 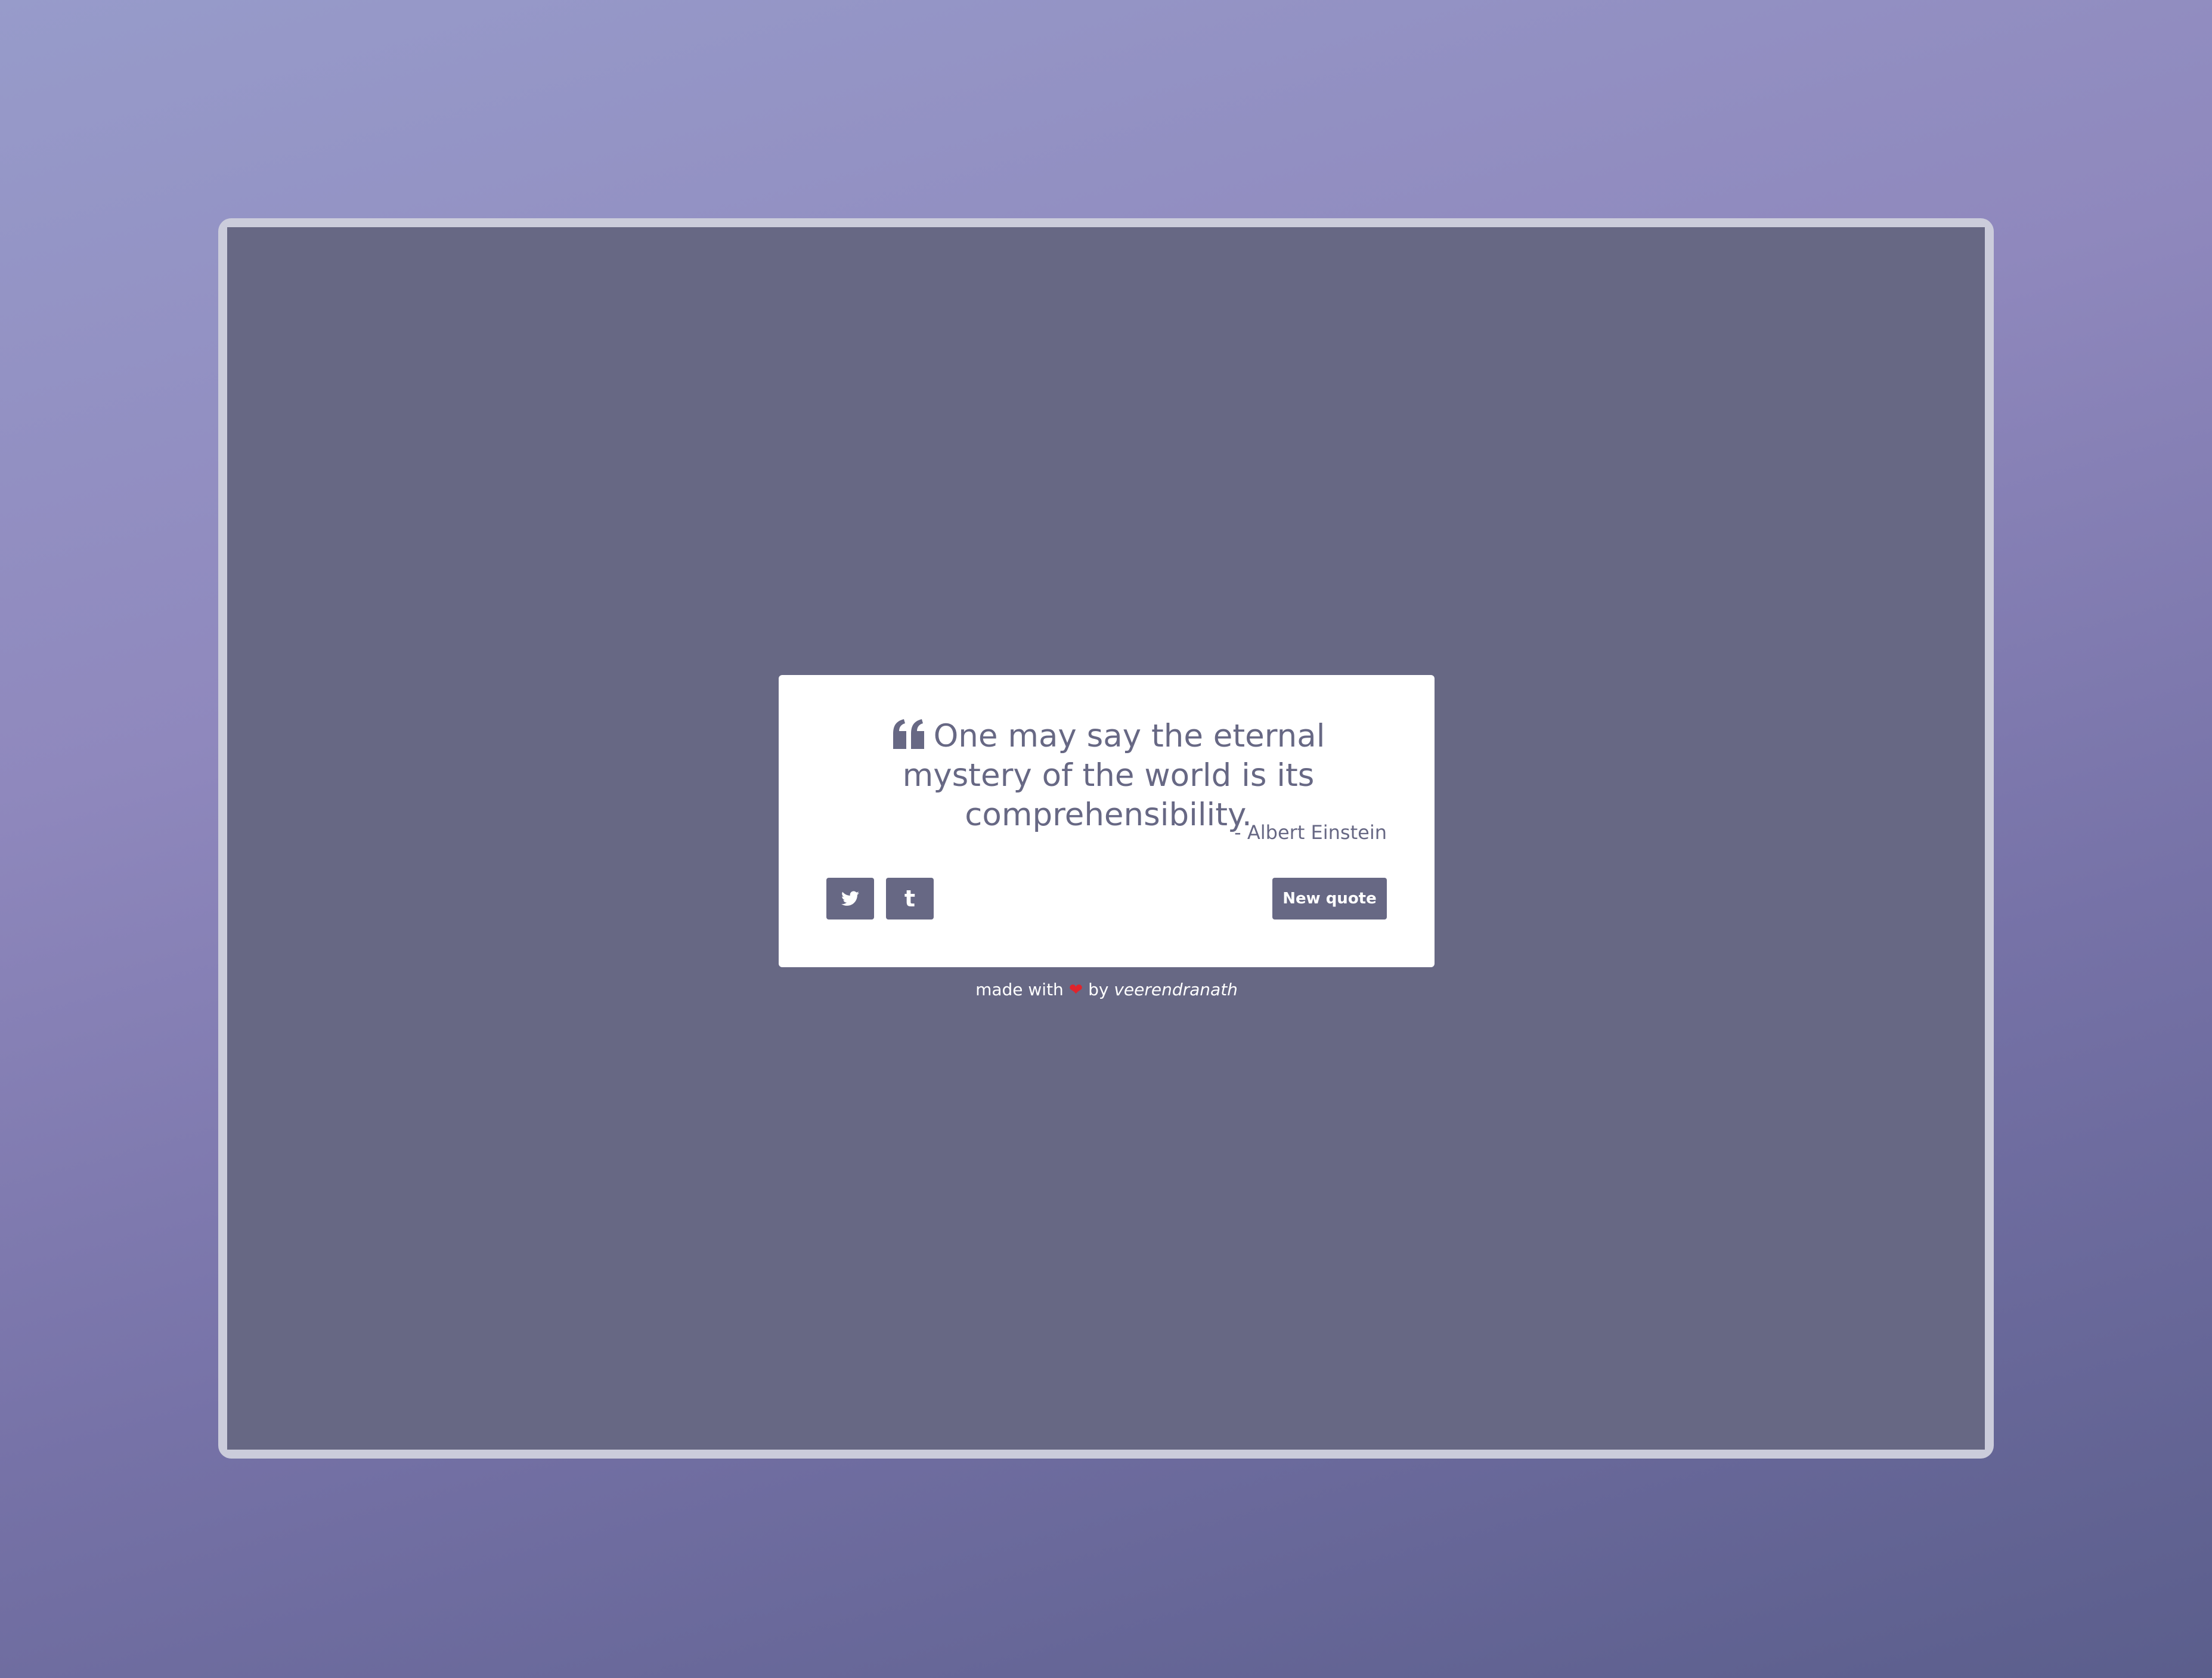 I want to click on quote-author: - Albert Einstein, so click(x=1310, y=832).